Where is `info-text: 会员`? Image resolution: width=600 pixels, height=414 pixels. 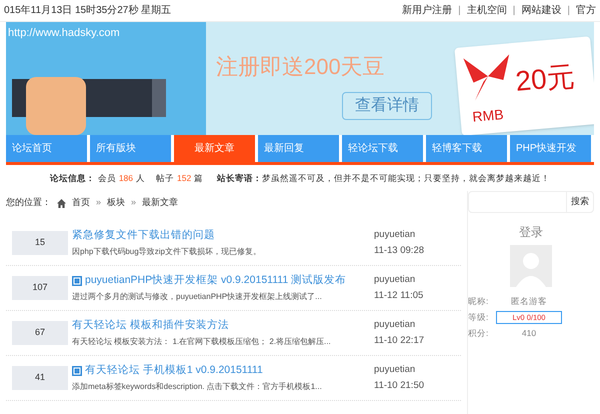 info-text: 会员 is located at coordinates (107, 178).